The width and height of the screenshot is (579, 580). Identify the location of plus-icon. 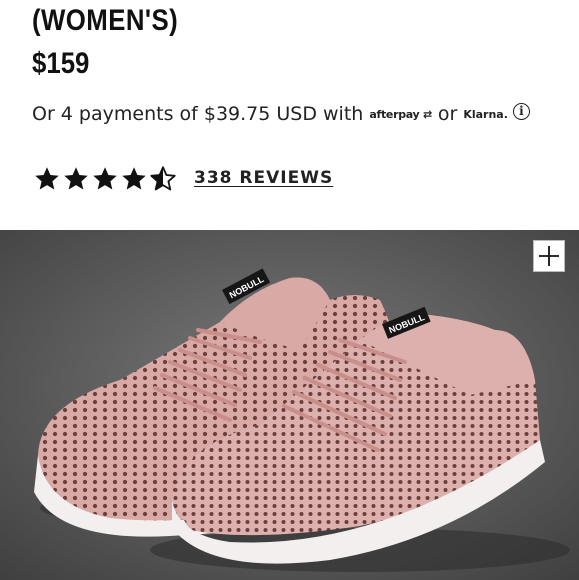
(549, 256).